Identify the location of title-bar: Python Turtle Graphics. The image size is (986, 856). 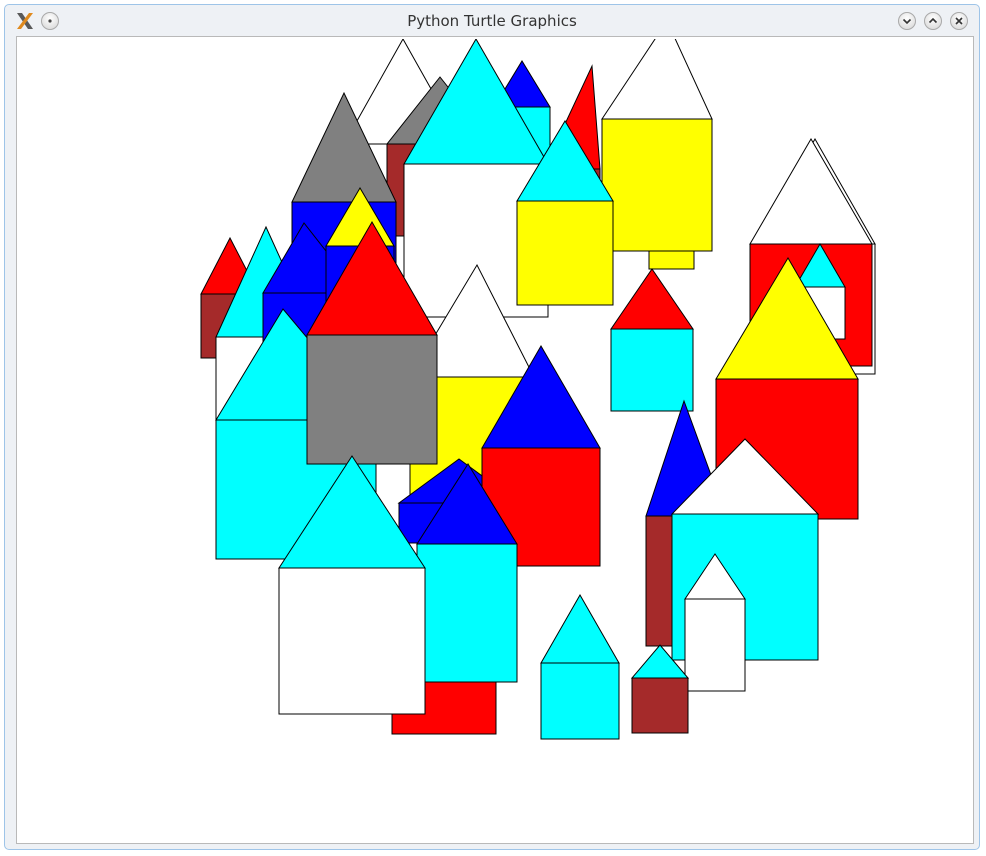
(492, 20).